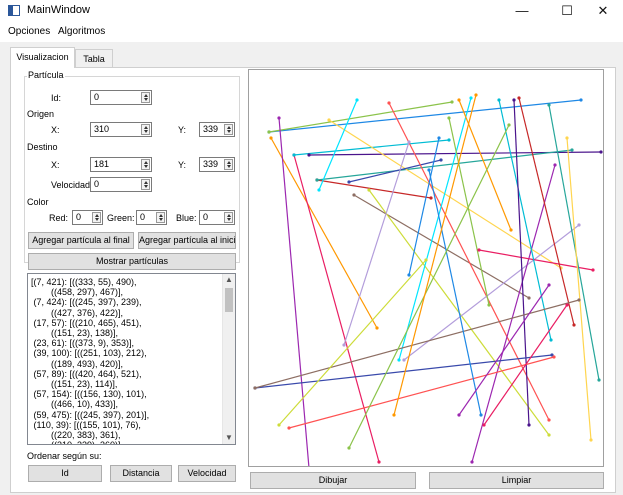 This screenshot has width=623, height=495. What do you see at coordinates (46, 75) in the screenshot?
I see `particula-title: Partícula` at bounding box center [46, 75].